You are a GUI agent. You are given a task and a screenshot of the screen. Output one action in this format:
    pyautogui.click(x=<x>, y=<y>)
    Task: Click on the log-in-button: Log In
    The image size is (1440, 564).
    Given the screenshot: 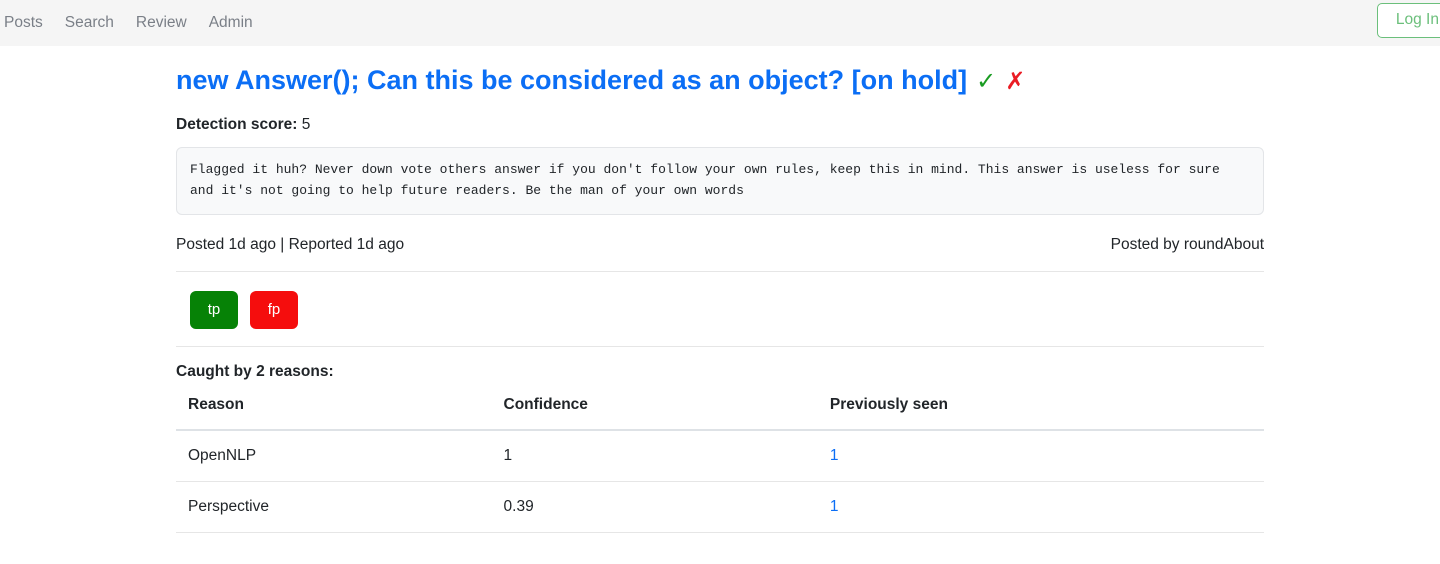 What is the action you would take?
    pyautogui.click(x=1408, y=20)
    